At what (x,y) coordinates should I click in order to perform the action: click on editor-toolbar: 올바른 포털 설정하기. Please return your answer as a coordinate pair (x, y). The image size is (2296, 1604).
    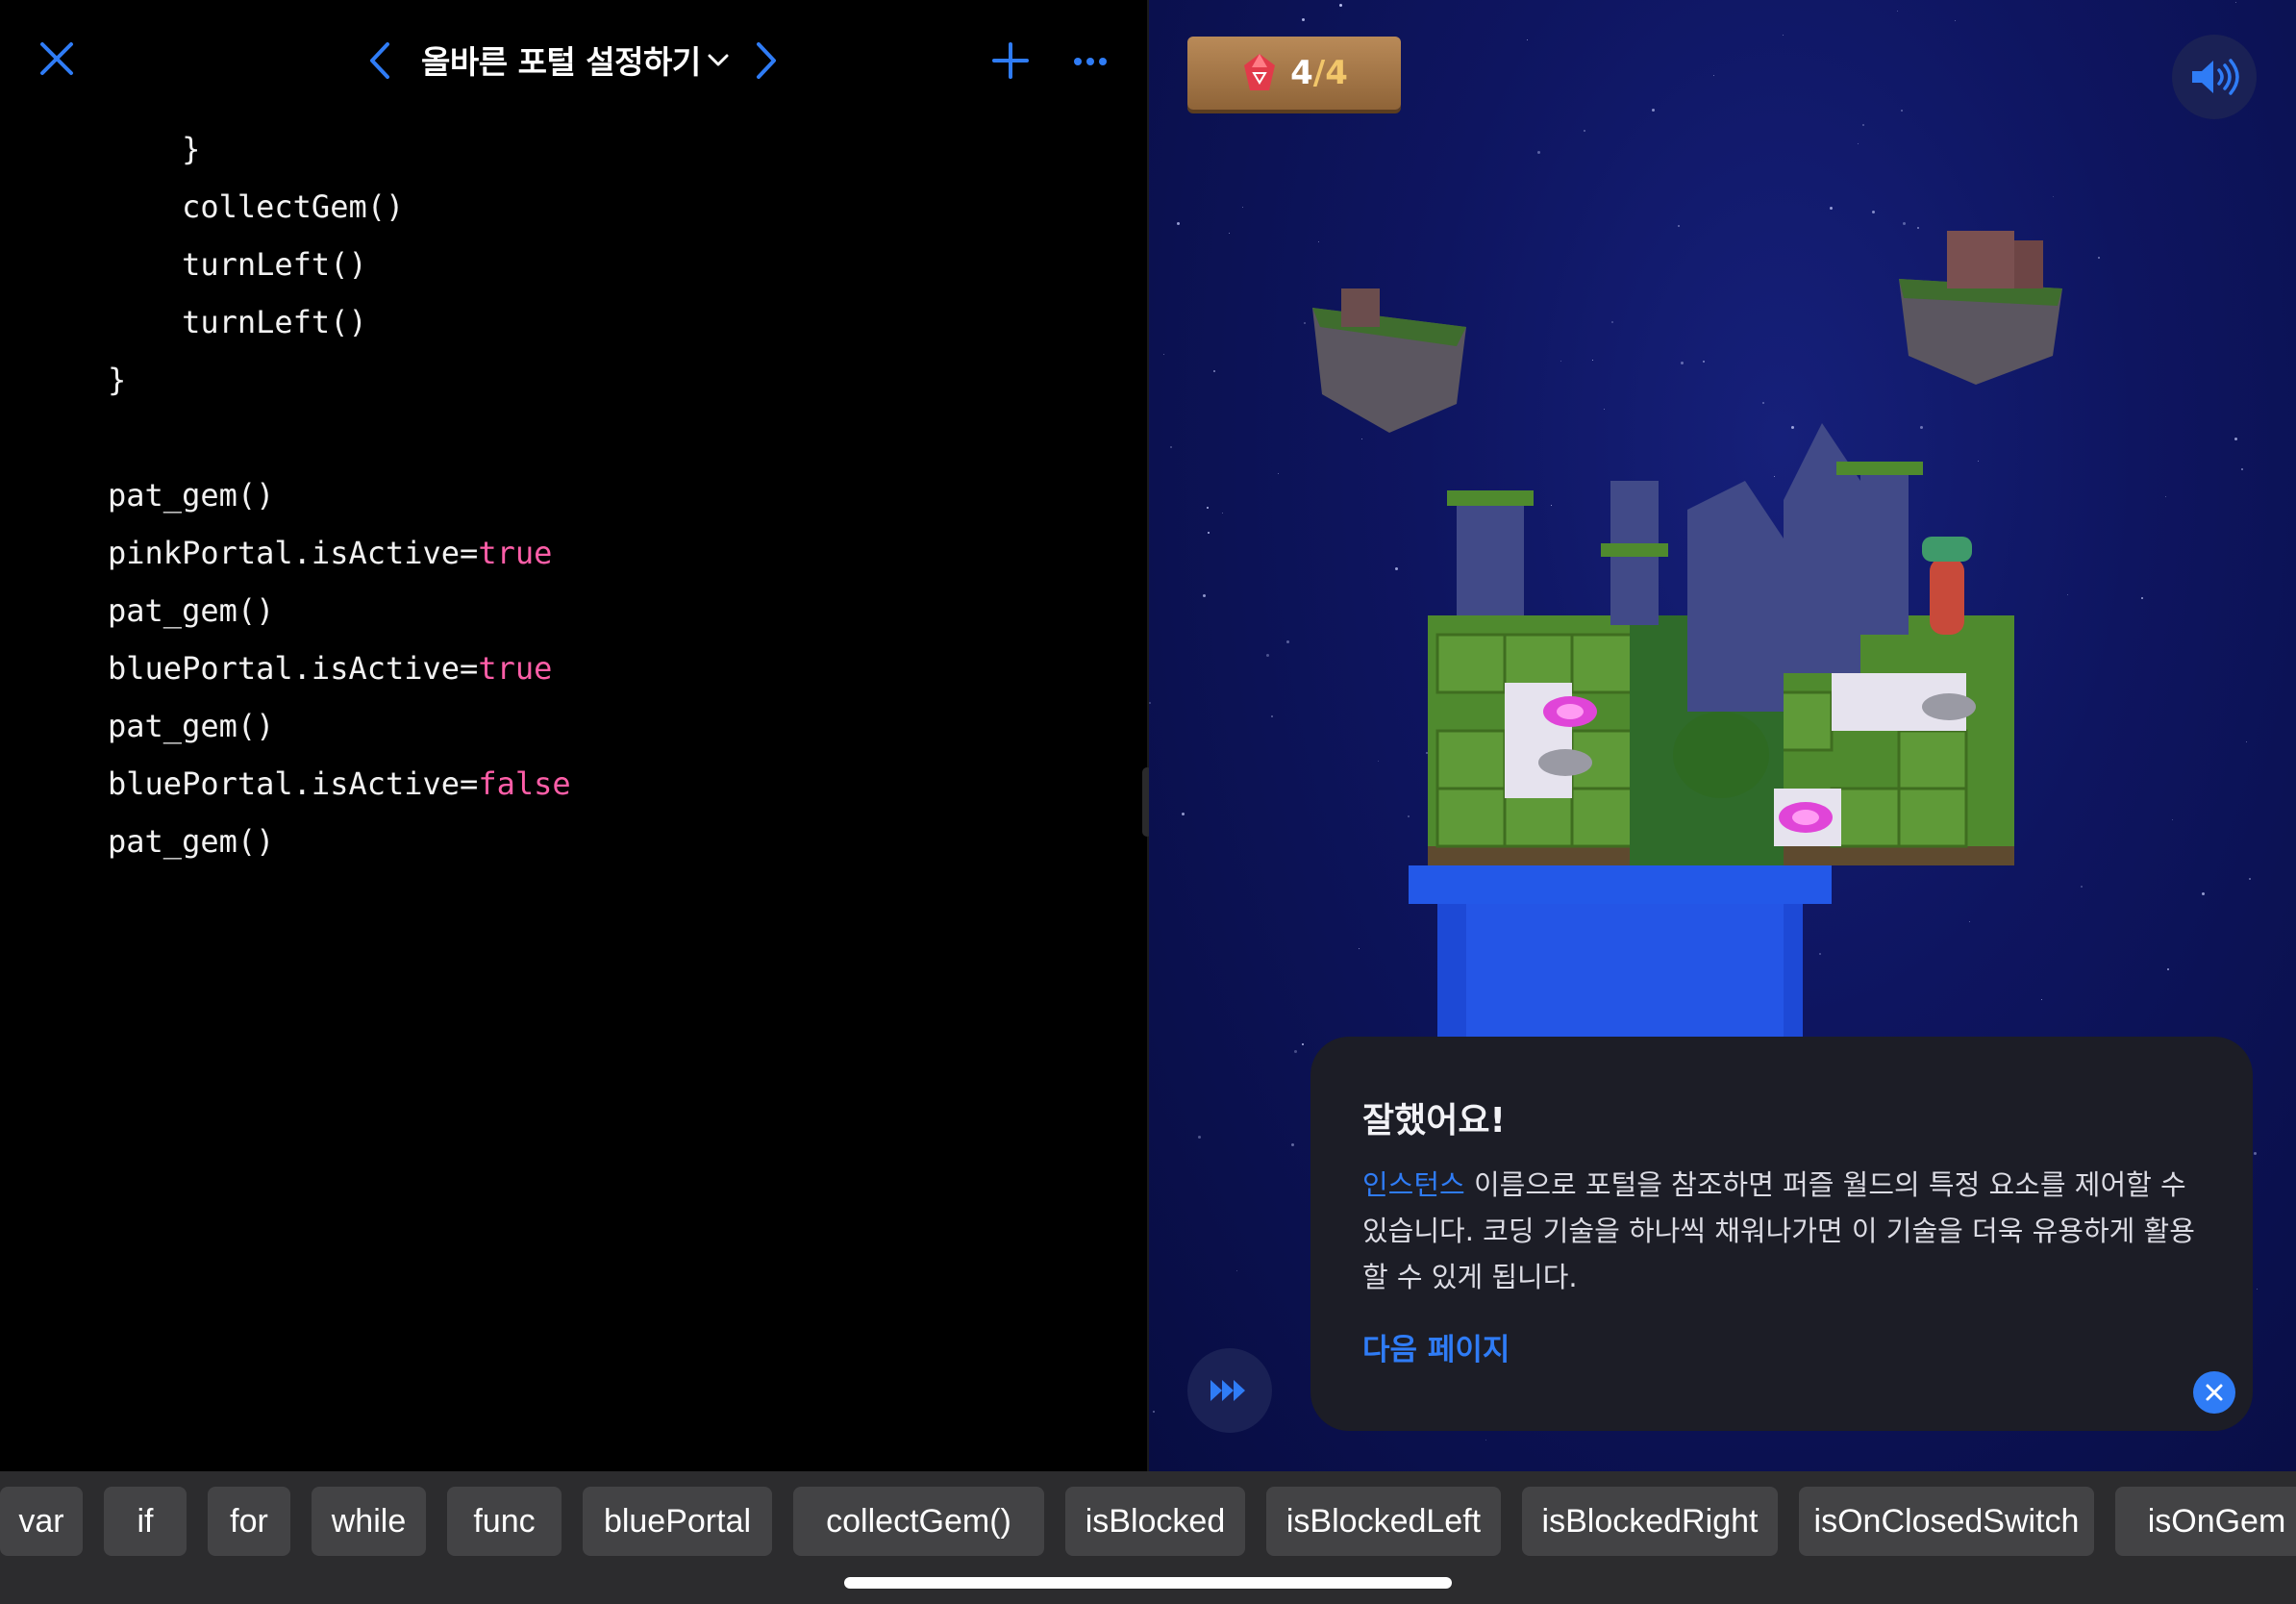
    Looking at the image, I should click on (573, 62).